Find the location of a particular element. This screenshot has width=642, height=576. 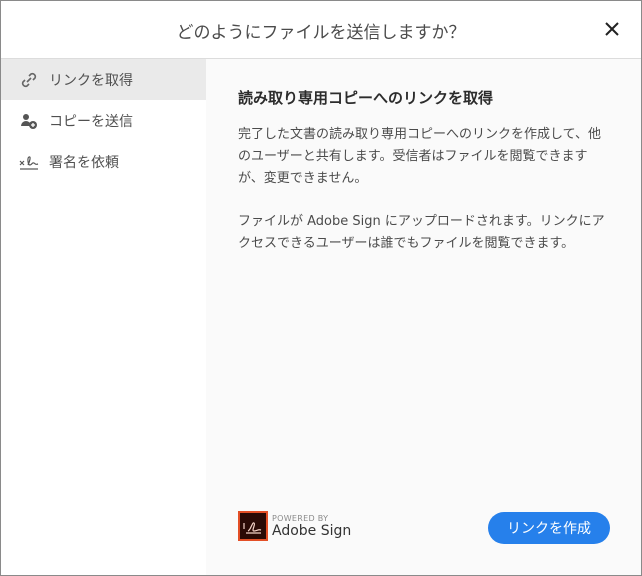

signature-icon is located at coordinates (29, 162).